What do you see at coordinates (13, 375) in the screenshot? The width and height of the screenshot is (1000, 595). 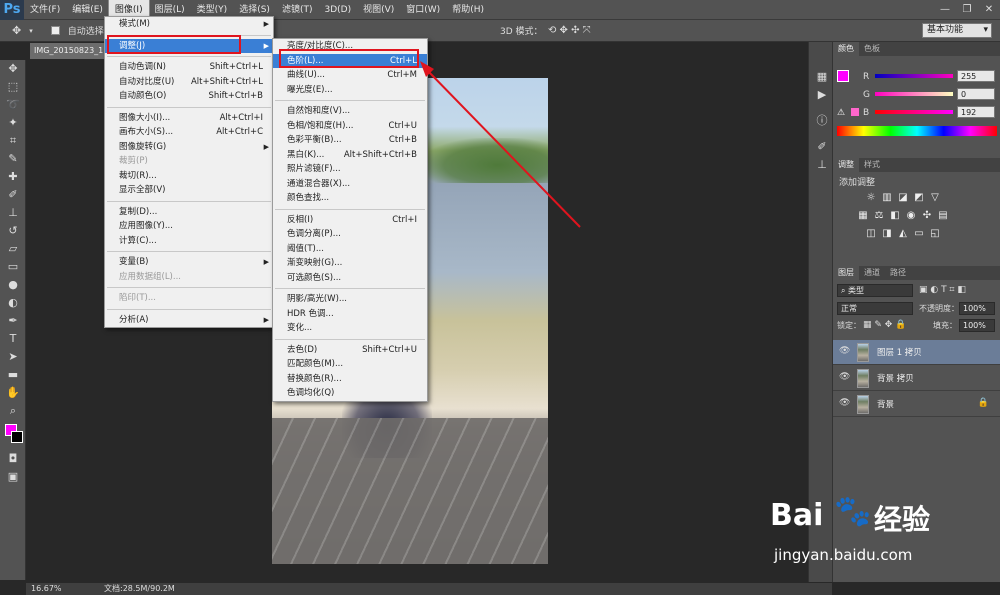 I see `shape-tool-icon: ▬` at bounding box center [13, 375].